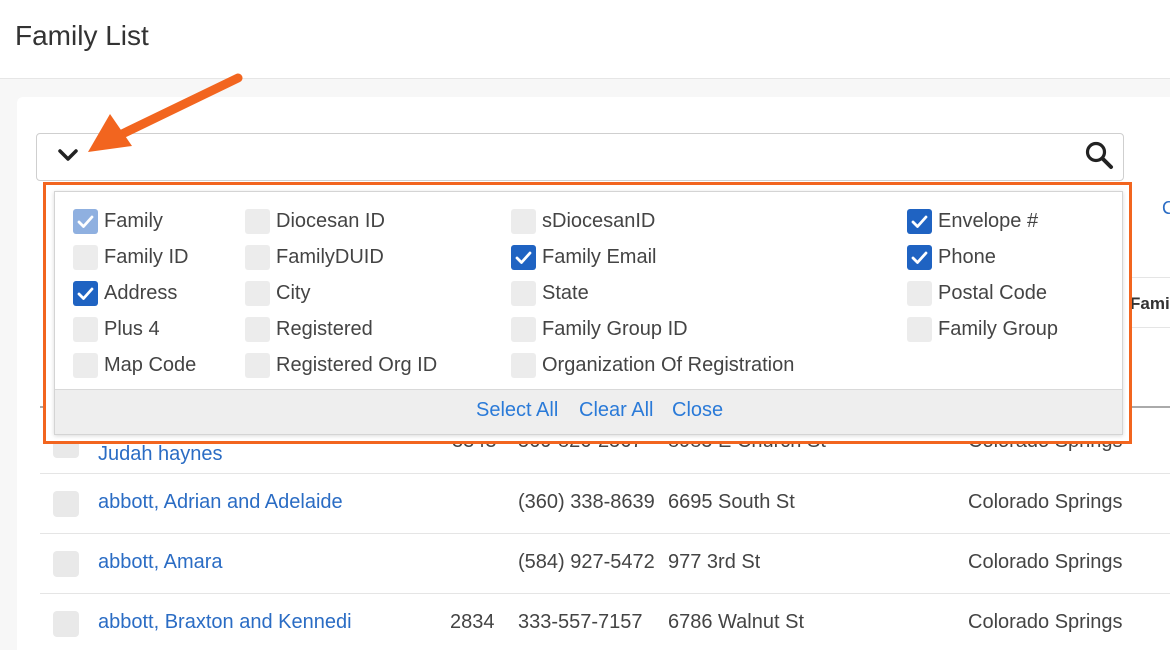 The image size is (1170, 654). What do you see at coordinates (1099, 155) in the screenshot?
I see `search-icon` at bounding box center [1099, 155].